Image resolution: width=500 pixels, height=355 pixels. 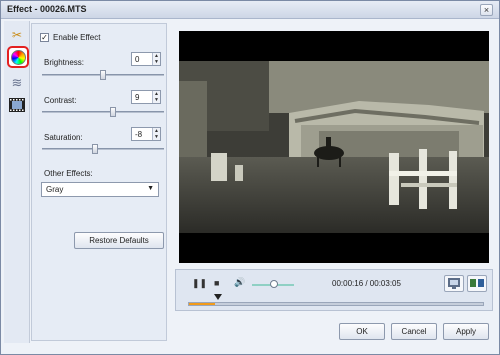 What do you see at coordinates (250, 10) in the screenshot?
I see `title-bar: Effect - 00026.MTS ×` at bounding box center [250, 10].